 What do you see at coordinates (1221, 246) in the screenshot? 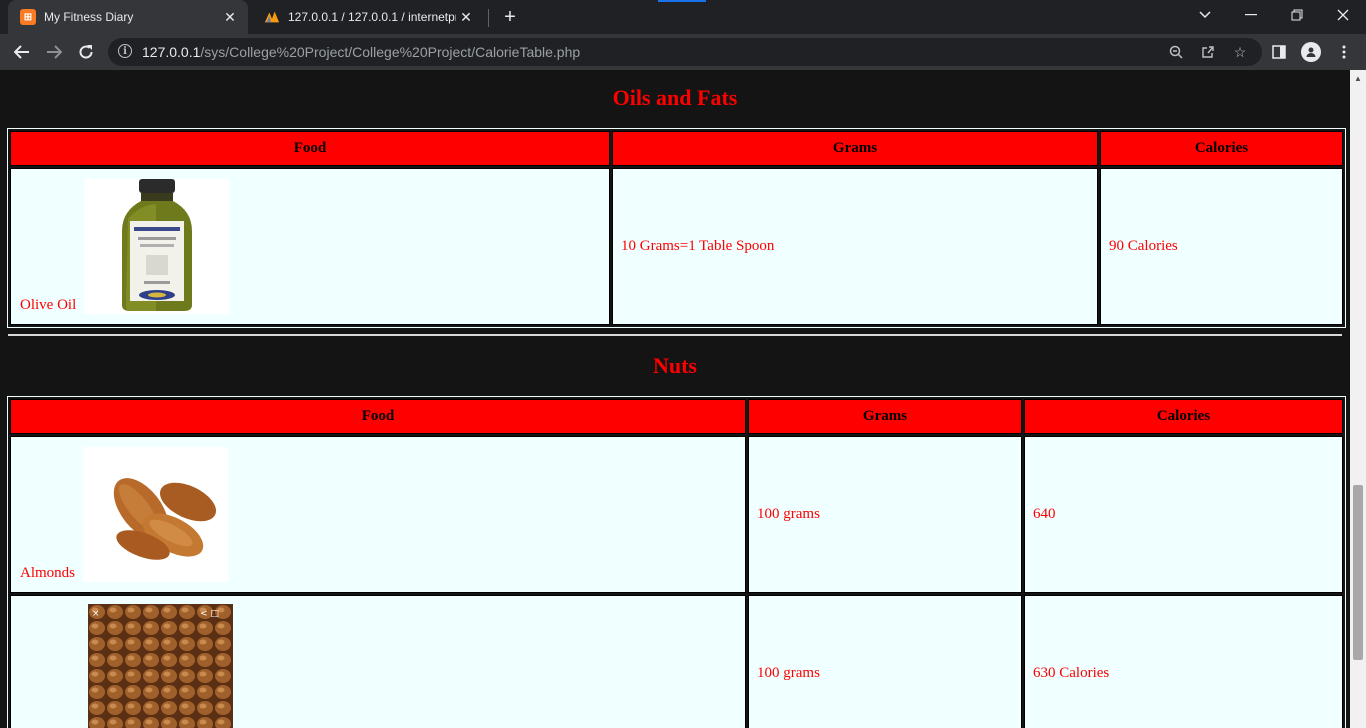
I see `calories-cell: 90 Calories` at bounding box center [1221, 246].